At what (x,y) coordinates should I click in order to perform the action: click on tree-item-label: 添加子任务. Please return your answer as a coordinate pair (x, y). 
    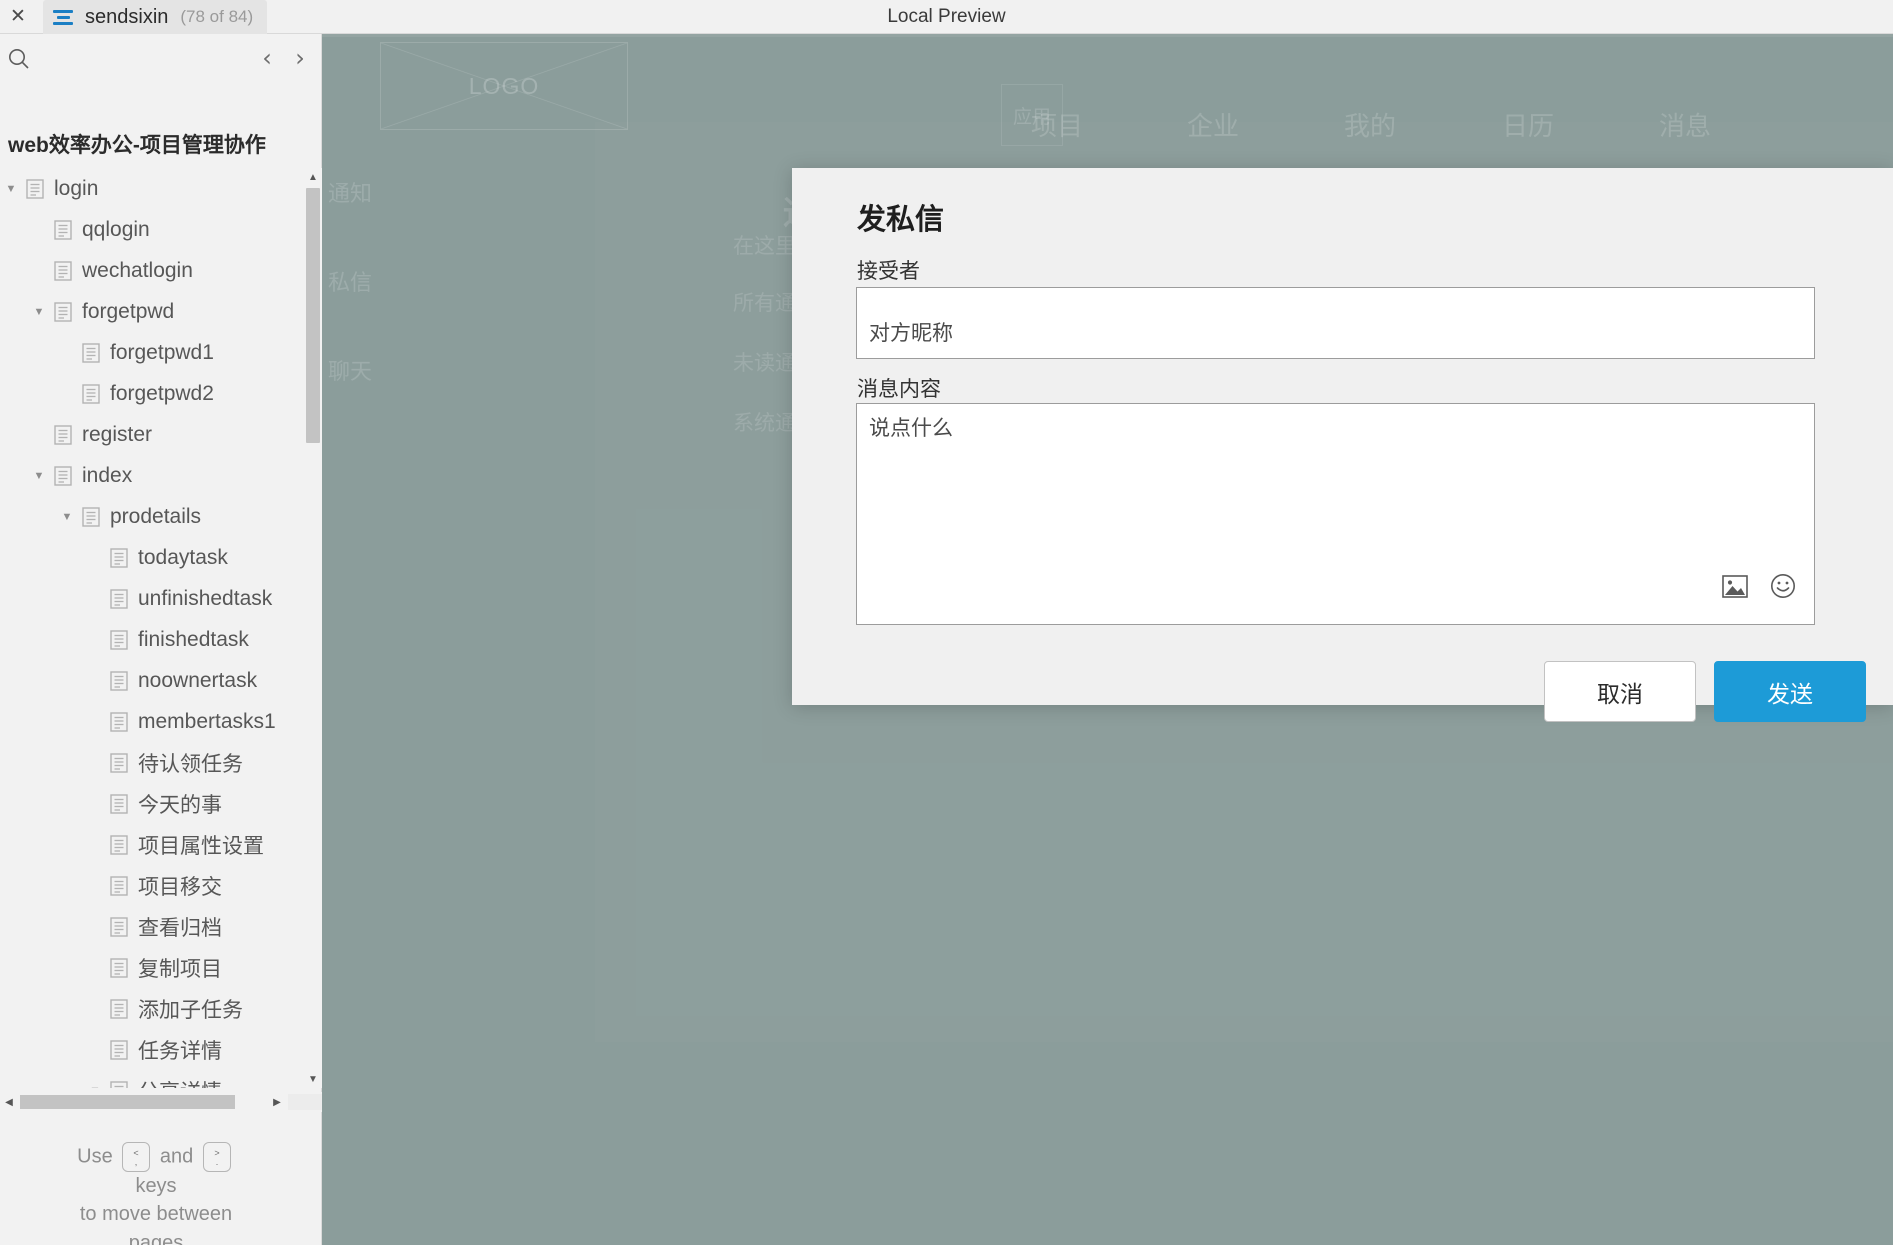
    Looking at the image, I should click on (190, 1010).